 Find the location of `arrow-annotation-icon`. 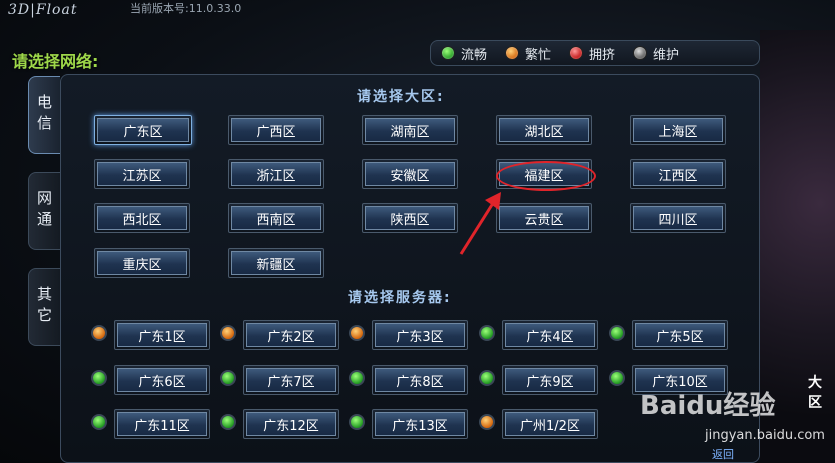

arrow-annotation-icon is located at coordinates (480, 223).